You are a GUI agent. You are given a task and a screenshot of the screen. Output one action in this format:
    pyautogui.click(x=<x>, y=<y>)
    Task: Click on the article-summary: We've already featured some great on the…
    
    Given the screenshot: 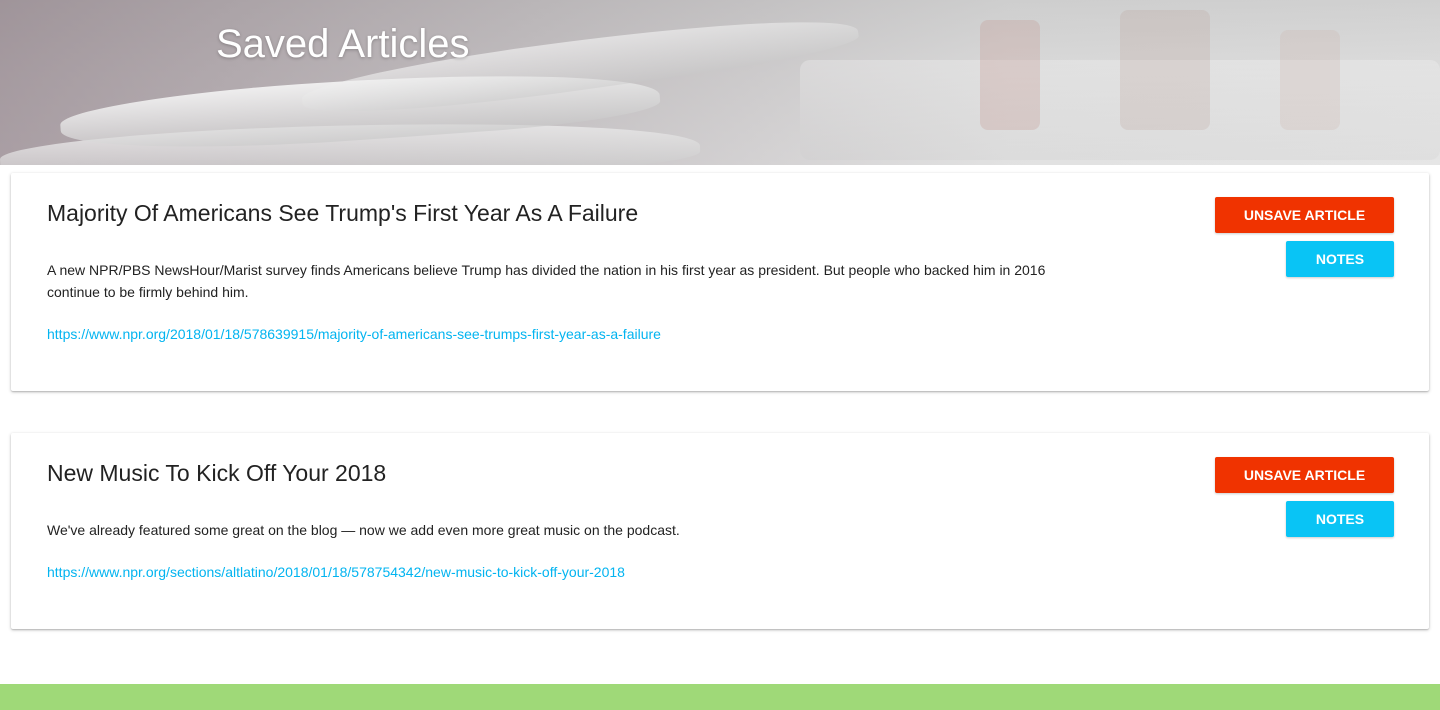 What is the action you would take?
    pyautogui.click(x=363, y=530)
    